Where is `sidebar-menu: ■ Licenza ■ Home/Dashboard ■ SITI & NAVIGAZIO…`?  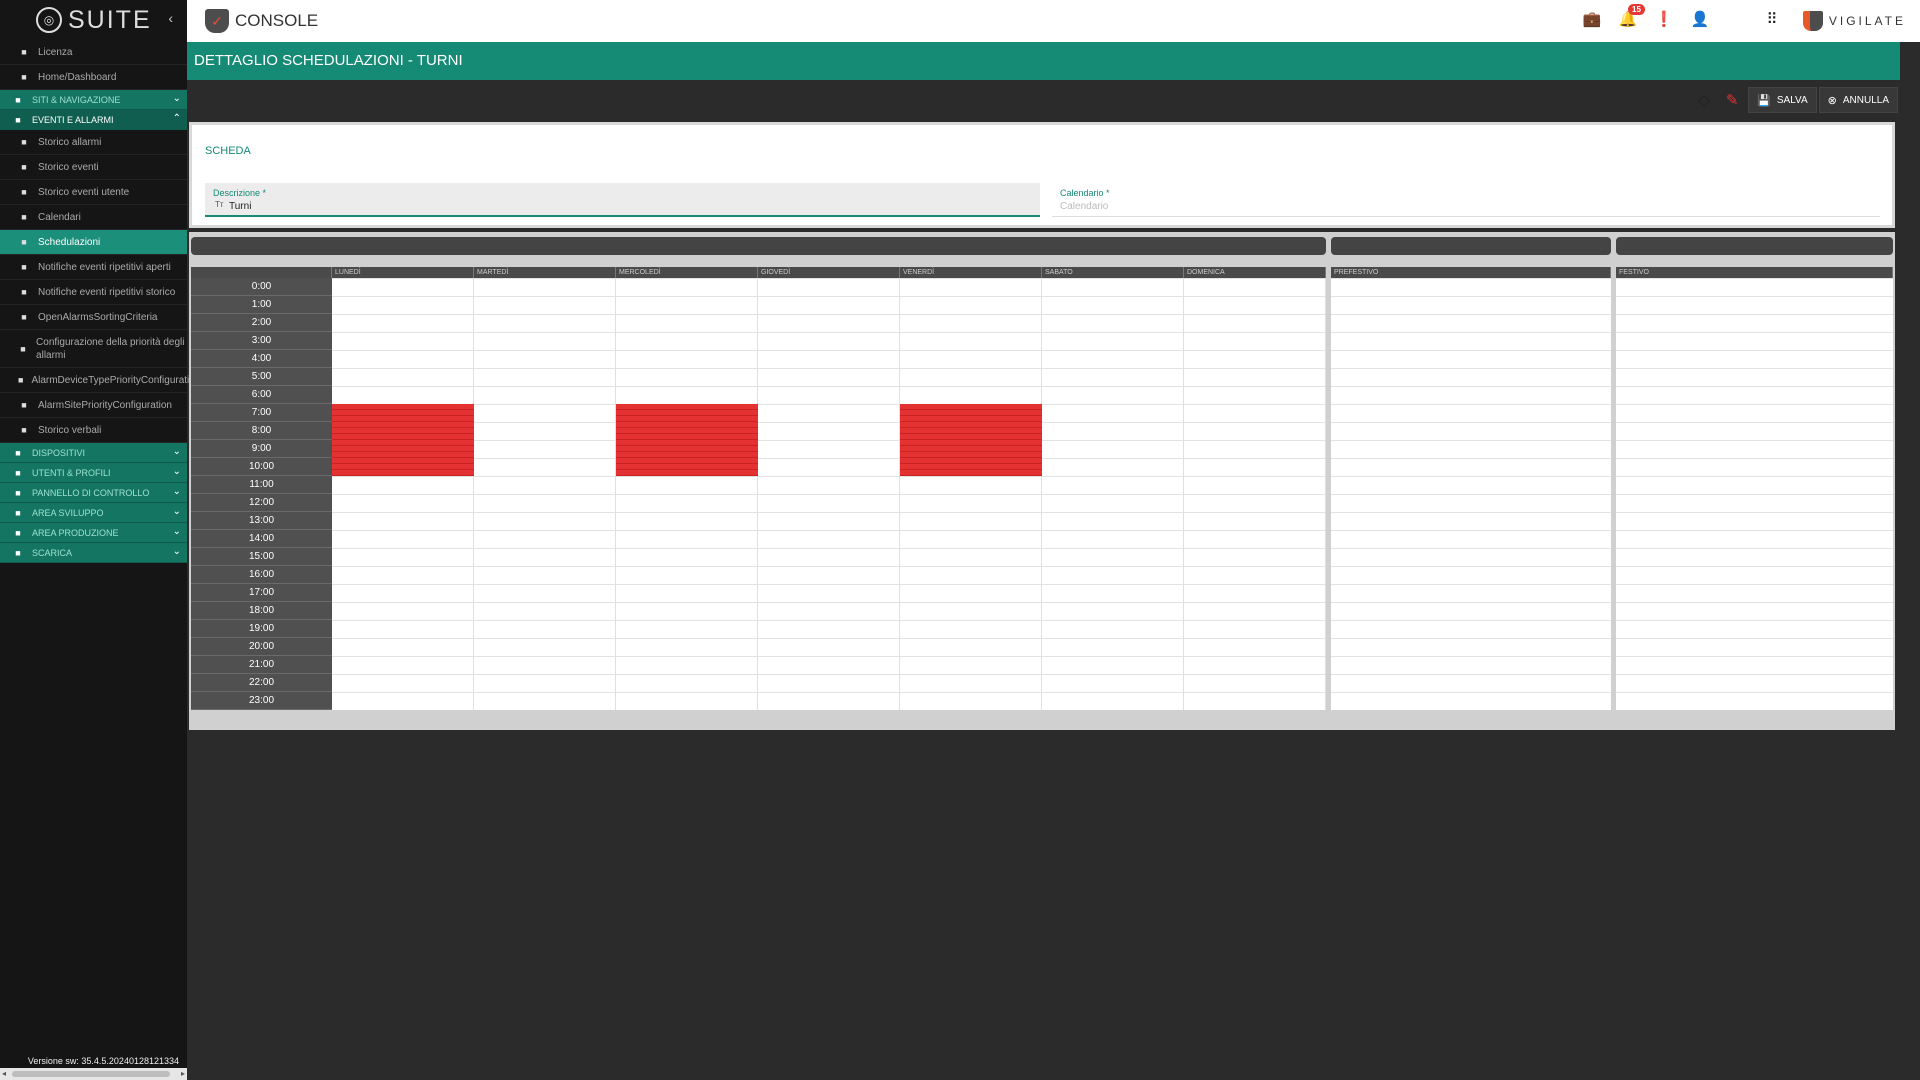
sidebar-menu: ■ Licenza ■ Home/Dashboard ■ SITI & NAVIGAZIO… is located at coordinates (97, 301).